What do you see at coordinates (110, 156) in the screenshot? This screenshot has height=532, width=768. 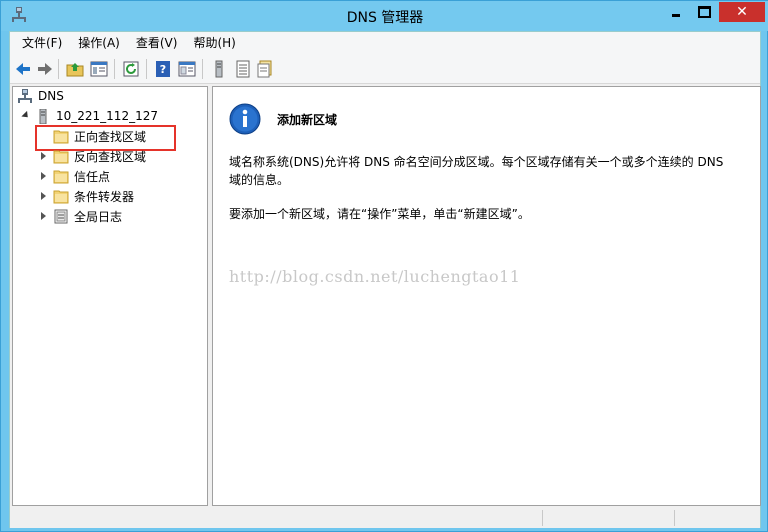 I see `tree-label: 反向查找区域` at bounding box center [110, 156].